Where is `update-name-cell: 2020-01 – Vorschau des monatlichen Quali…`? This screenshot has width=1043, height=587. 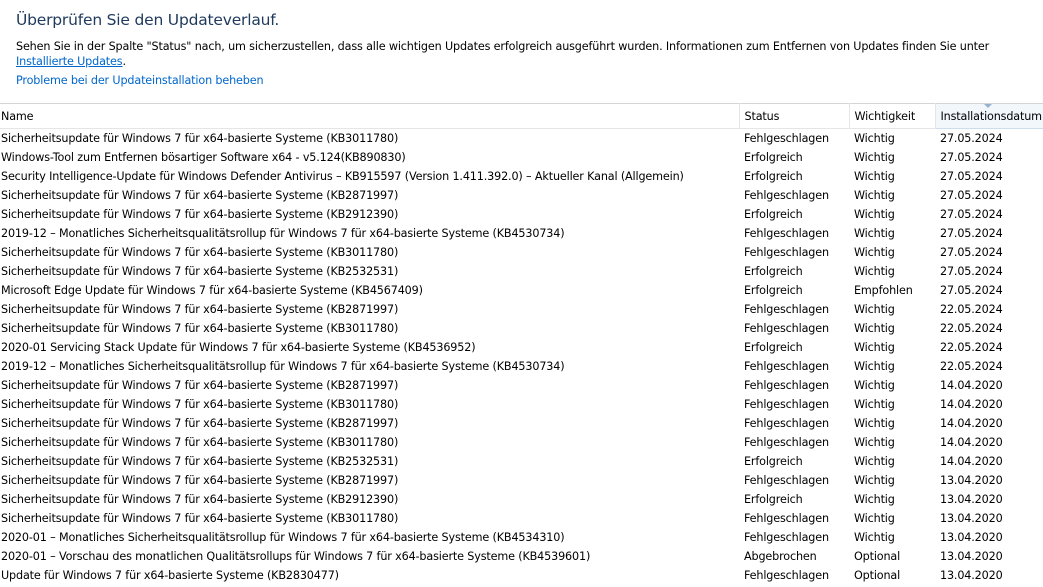
update-name-cell: 2020-01 – Vorschau des monatlichen Quali… is located at coordinates (296, 556).